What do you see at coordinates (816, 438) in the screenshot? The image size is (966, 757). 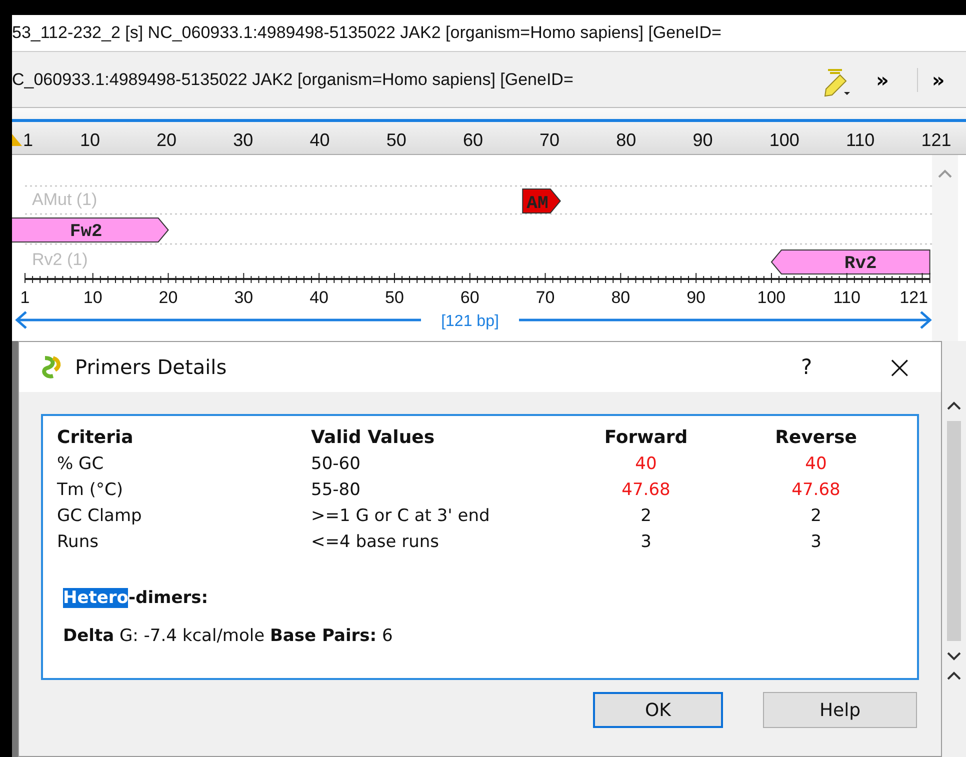 I see `column-header: Reverse` at bounding box center [816, 438].